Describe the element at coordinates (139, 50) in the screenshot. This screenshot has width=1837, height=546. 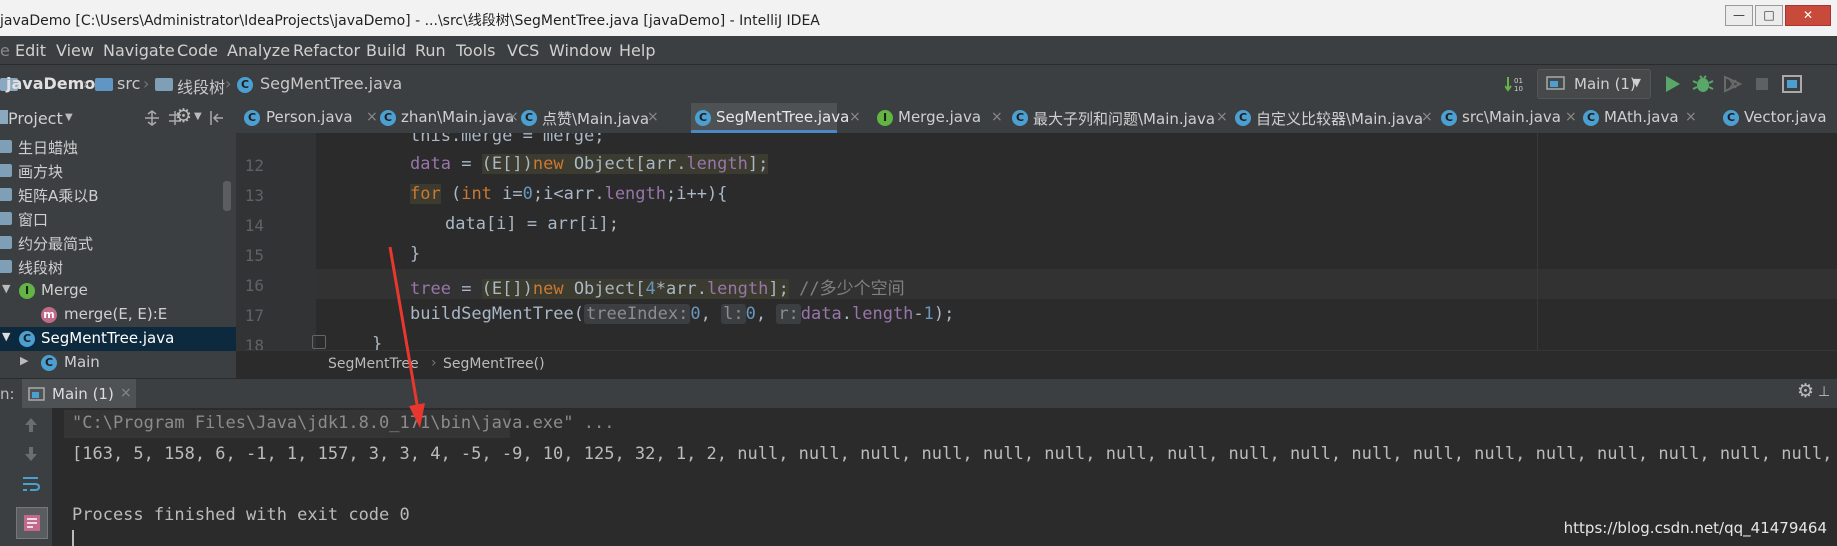
I see `menu-navigate: Navigate` at that location.